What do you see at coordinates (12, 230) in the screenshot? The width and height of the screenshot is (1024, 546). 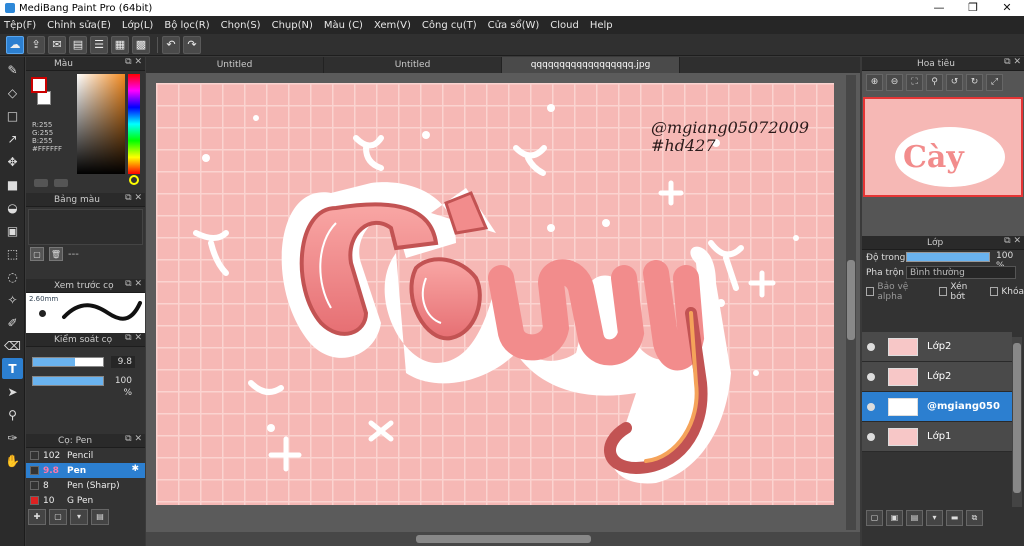 I see `gradient-icon: ▣` at bounding box center [12, 230].